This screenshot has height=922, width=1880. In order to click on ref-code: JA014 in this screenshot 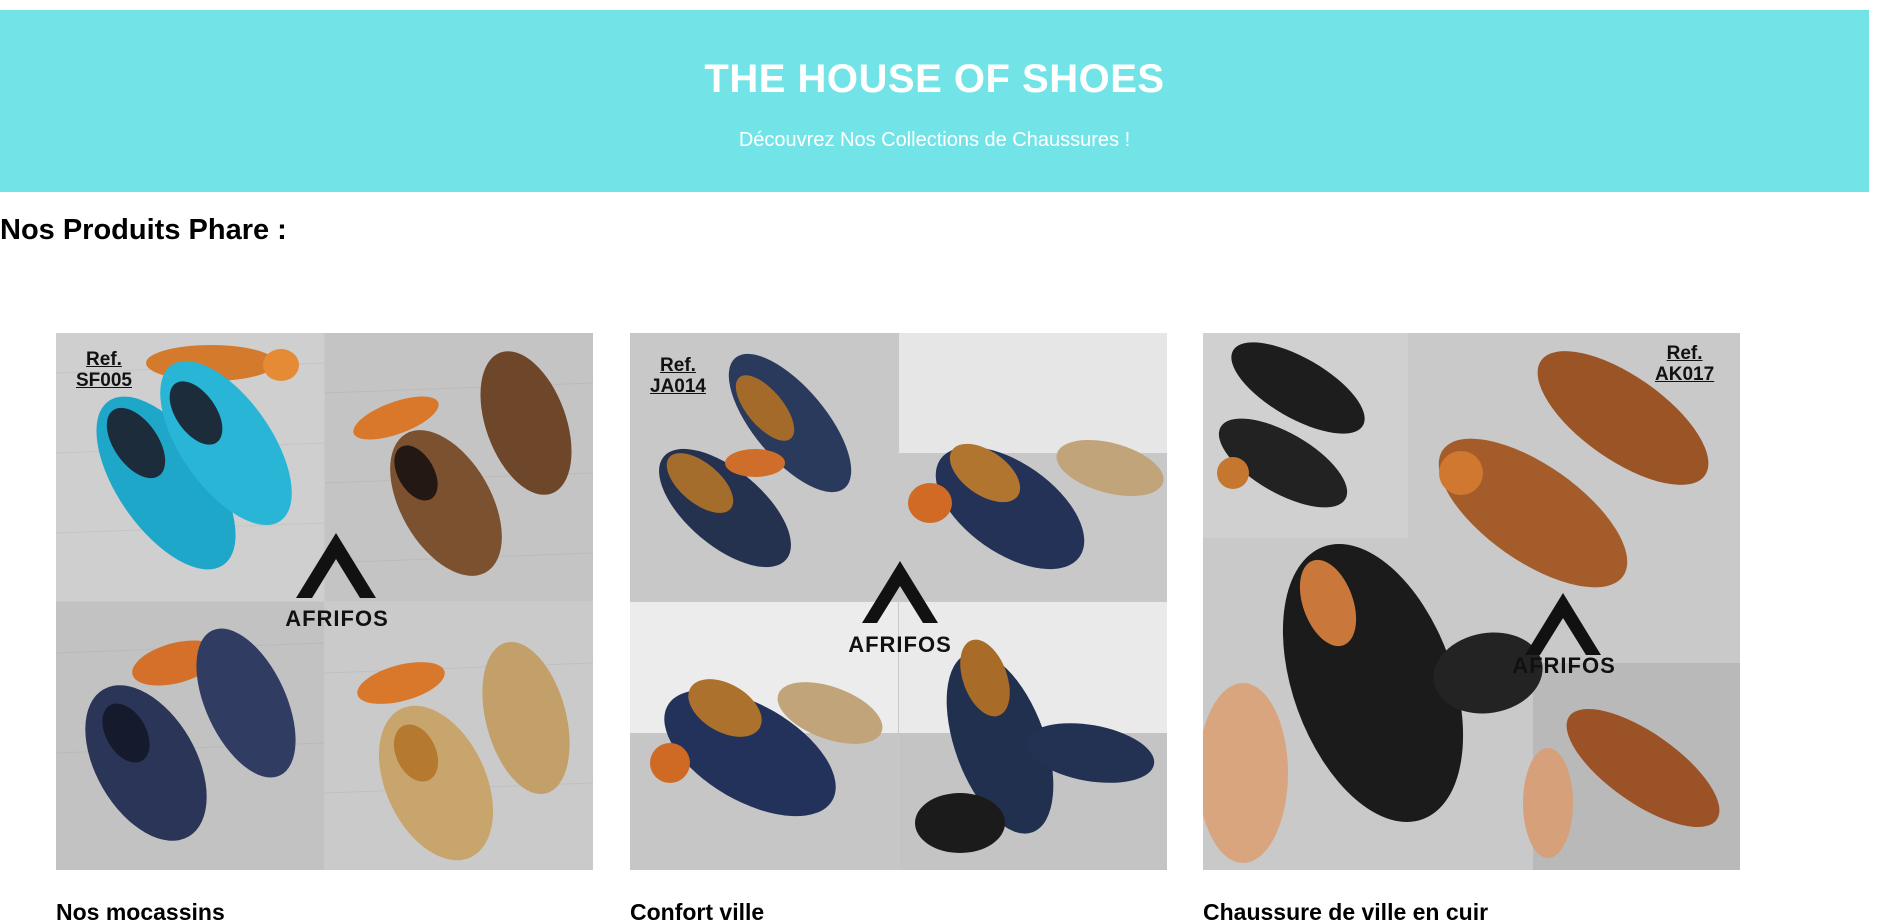, I will do `click(678, 386)`.